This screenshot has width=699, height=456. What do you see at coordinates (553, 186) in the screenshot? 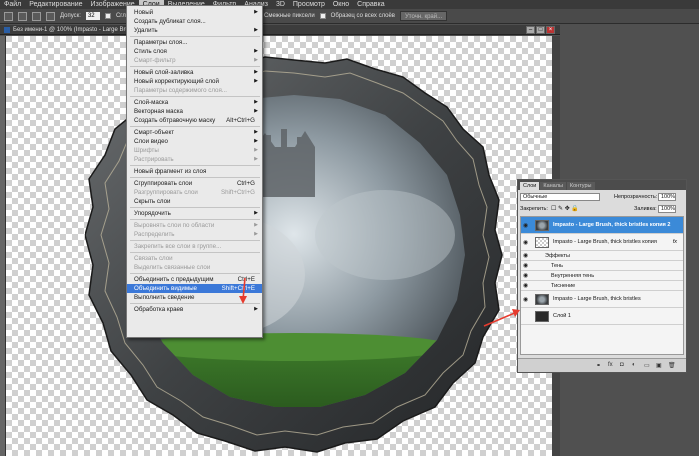
I see `panel-tab: Каналы` at bounding box center [553, 186].